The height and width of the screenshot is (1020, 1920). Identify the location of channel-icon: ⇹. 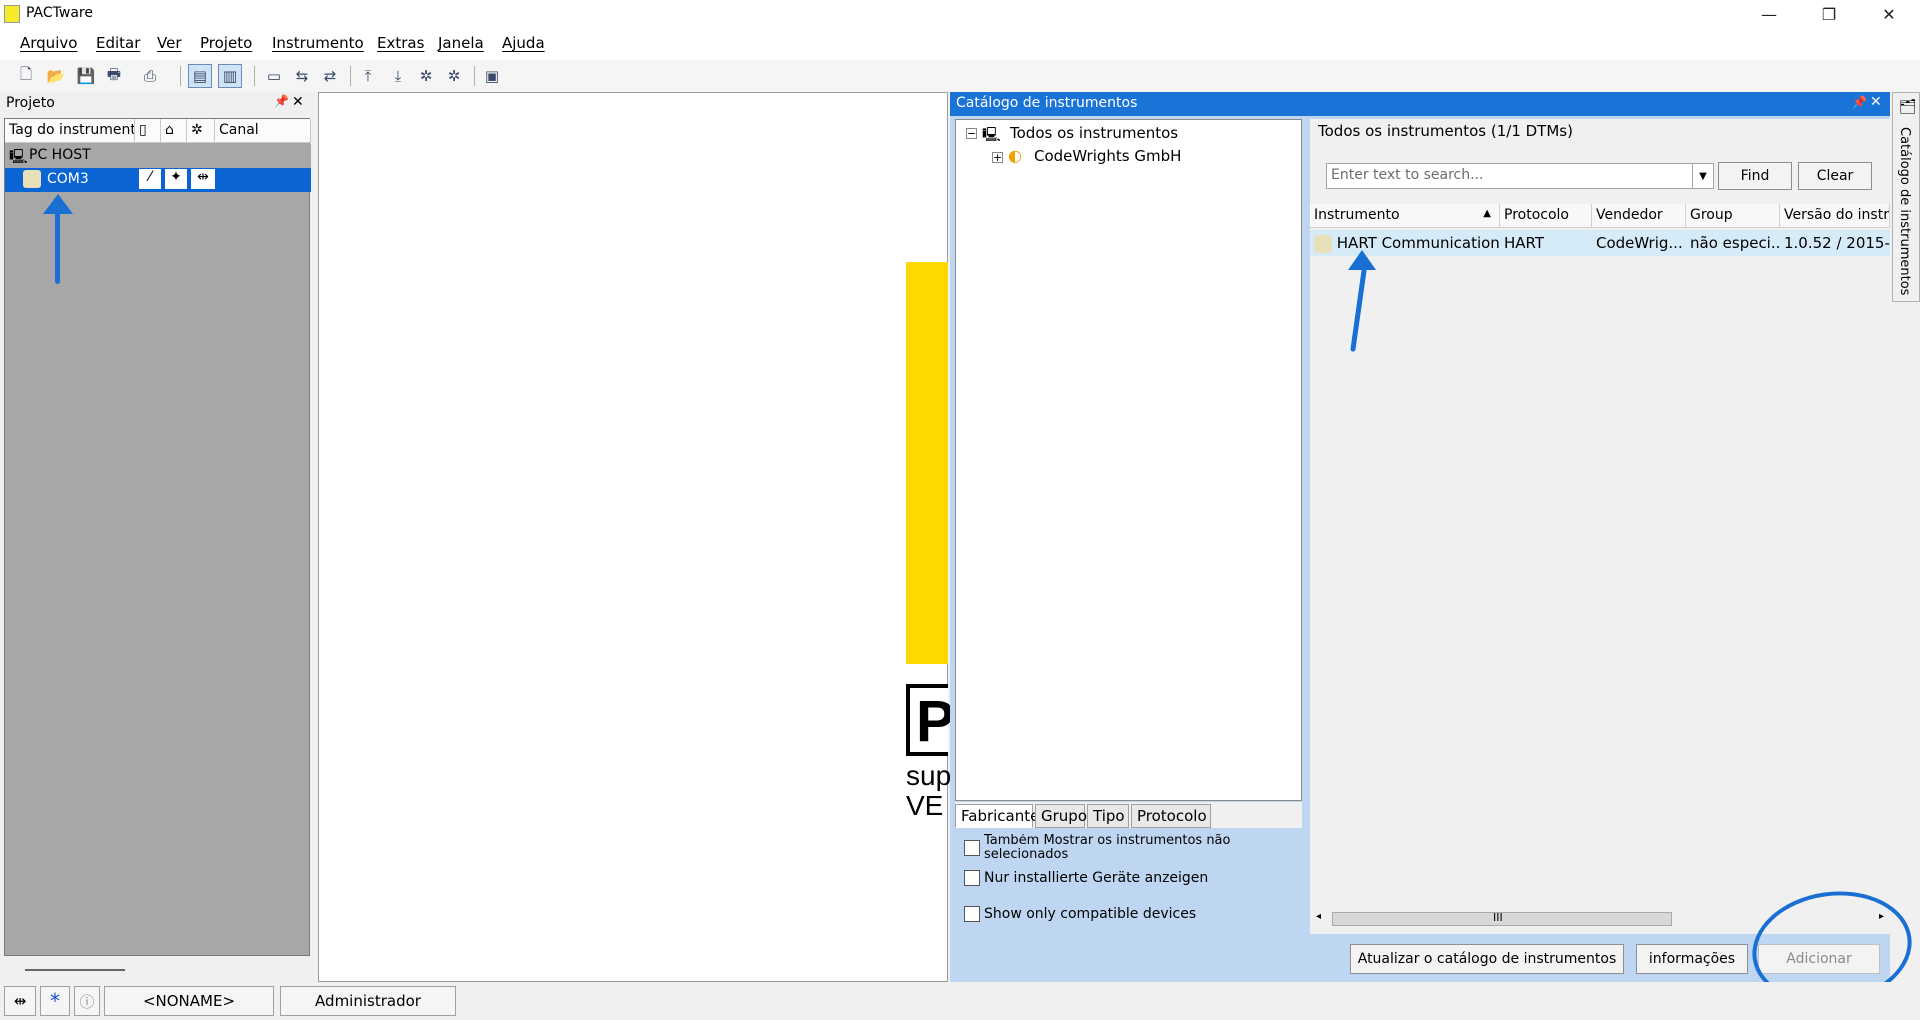
(203, 179).